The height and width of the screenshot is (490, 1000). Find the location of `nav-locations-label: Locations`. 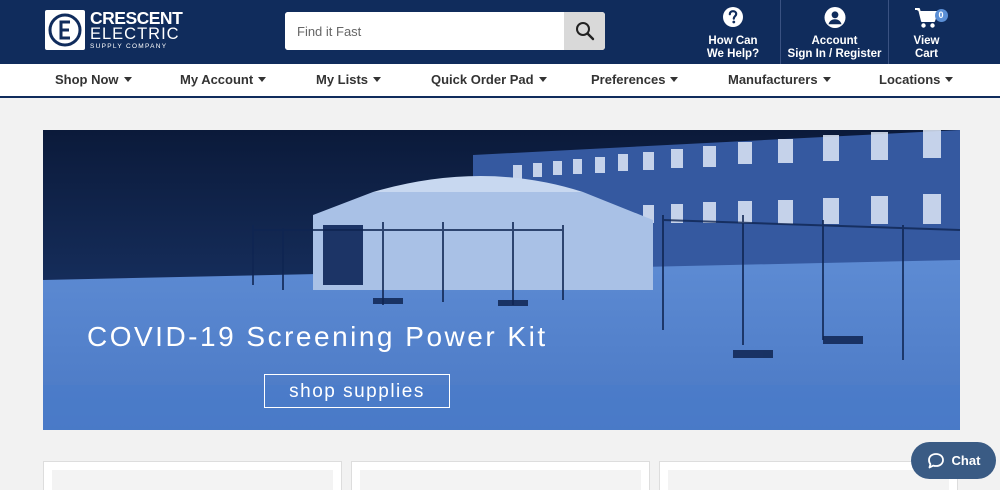

nav-locations-label: Locations is located at coordinates (910, 79).